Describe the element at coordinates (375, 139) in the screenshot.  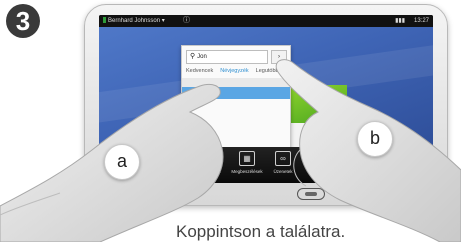
I see `hand-label-b: b` at that location.